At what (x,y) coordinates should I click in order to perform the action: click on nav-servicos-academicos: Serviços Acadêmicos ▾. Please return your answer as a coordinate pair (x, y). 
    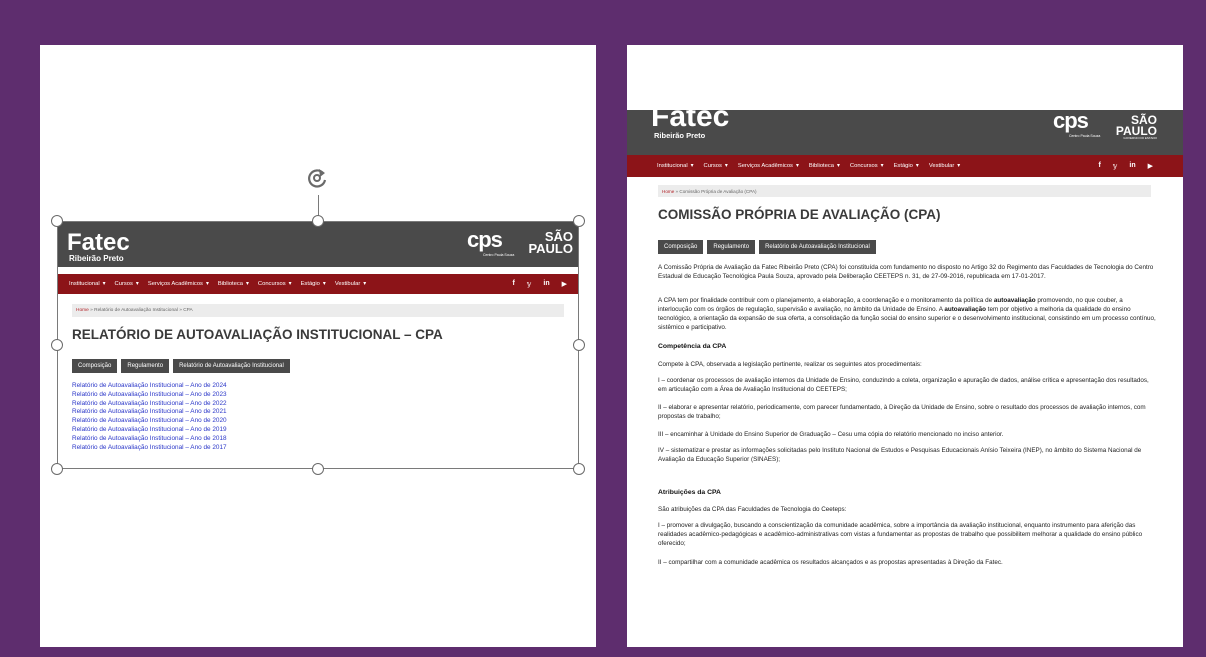
    Looking at the image, I should click on (768, 166).